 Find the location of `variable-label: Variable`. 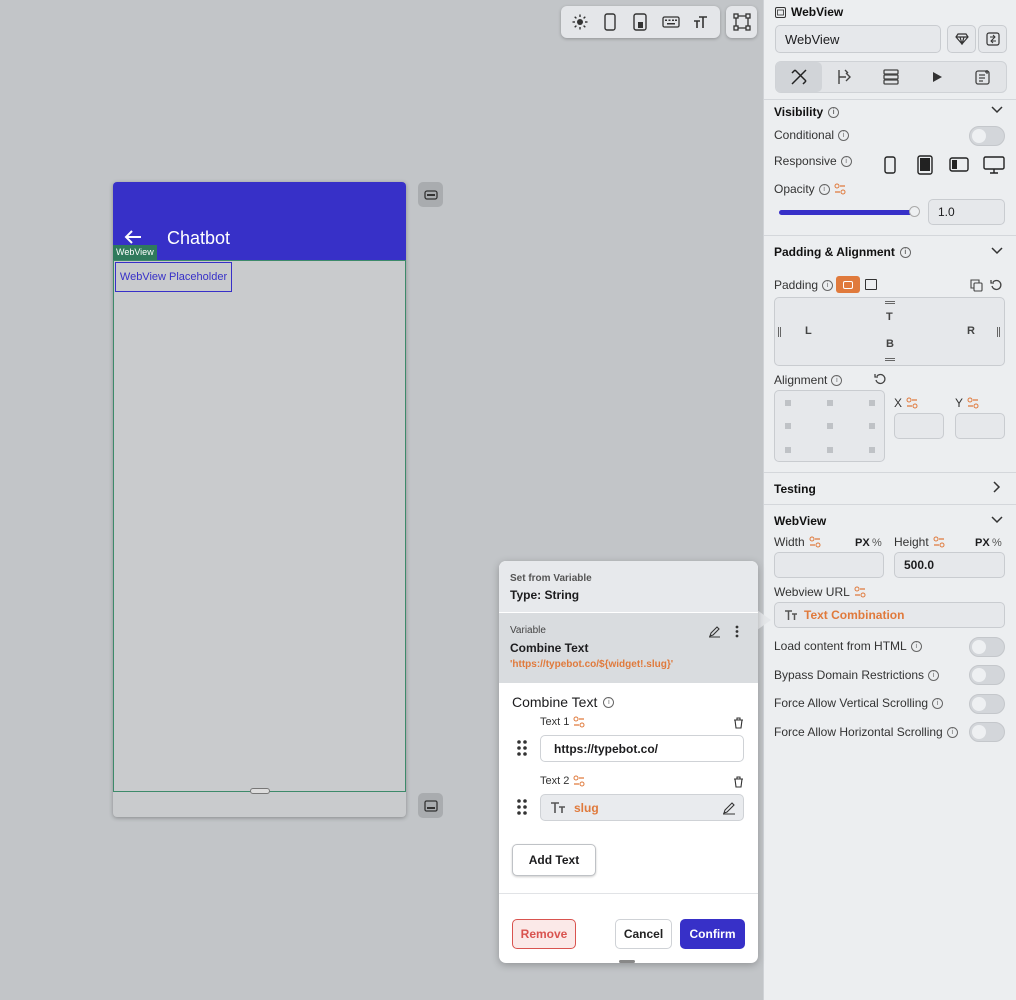

variable-label: Variable is located at coordinates (528, 630).